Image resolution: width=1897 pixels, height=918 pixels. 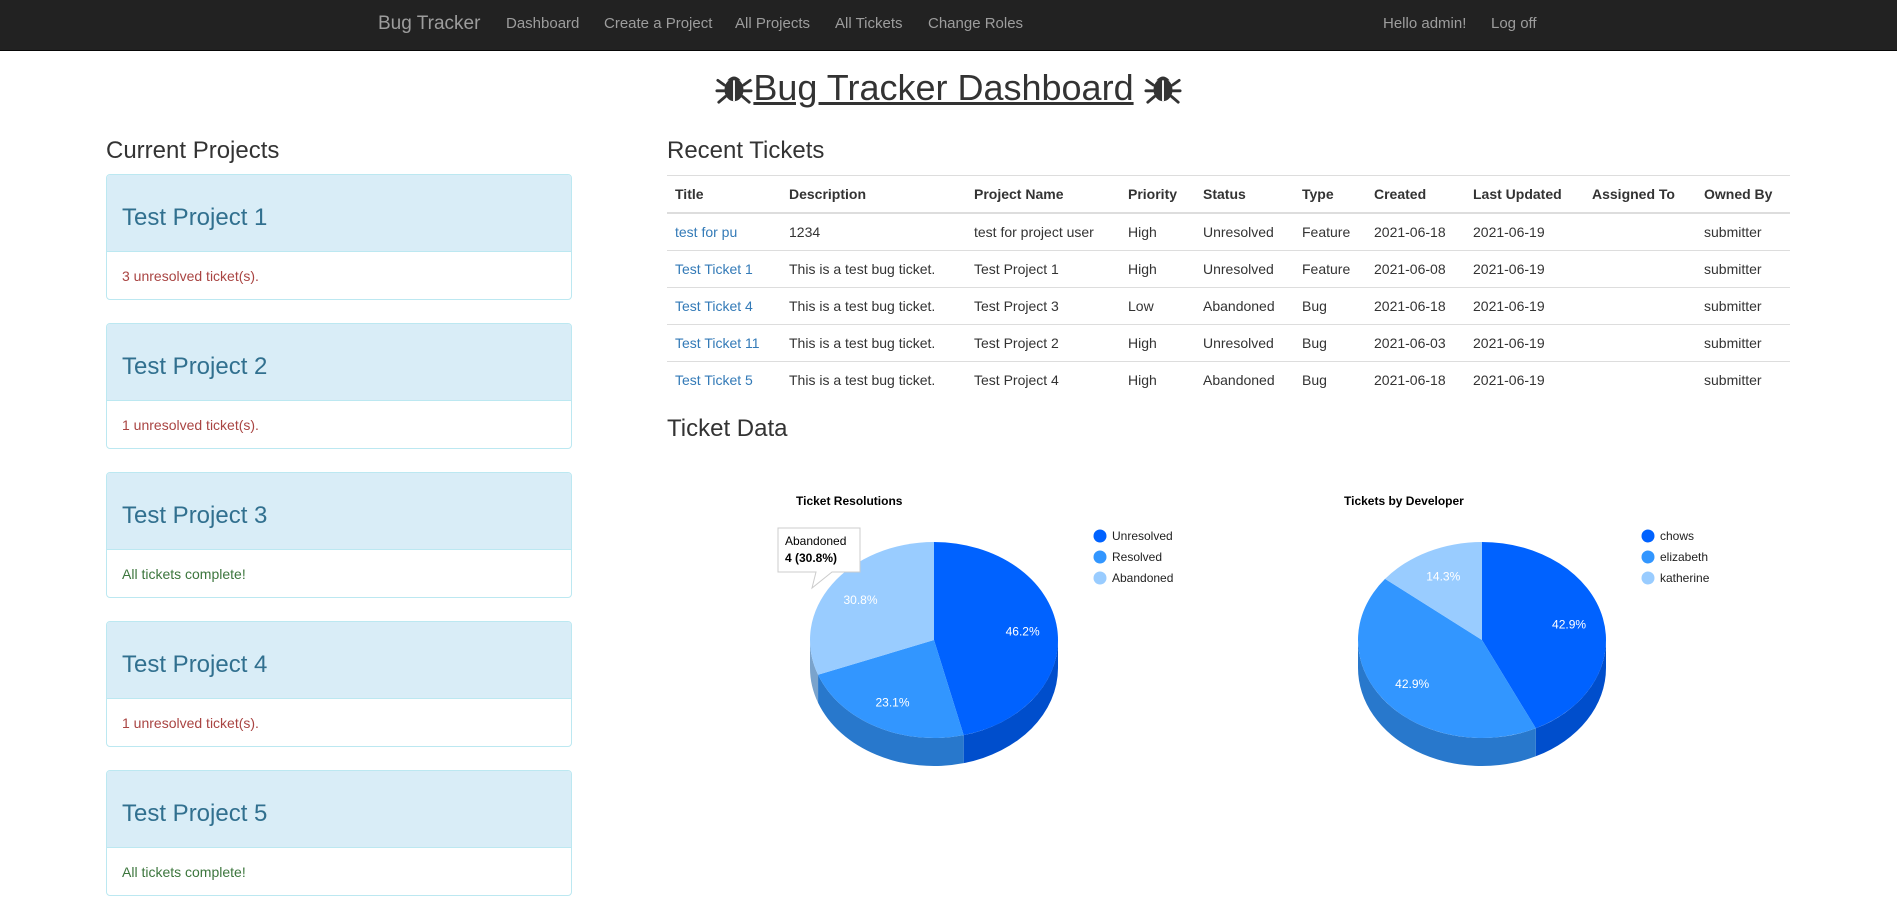 What do you see at coordinates (772, 24) in the screenshot?
I see `nav-all-projects: All Projects` at bounding box center [772, 24].